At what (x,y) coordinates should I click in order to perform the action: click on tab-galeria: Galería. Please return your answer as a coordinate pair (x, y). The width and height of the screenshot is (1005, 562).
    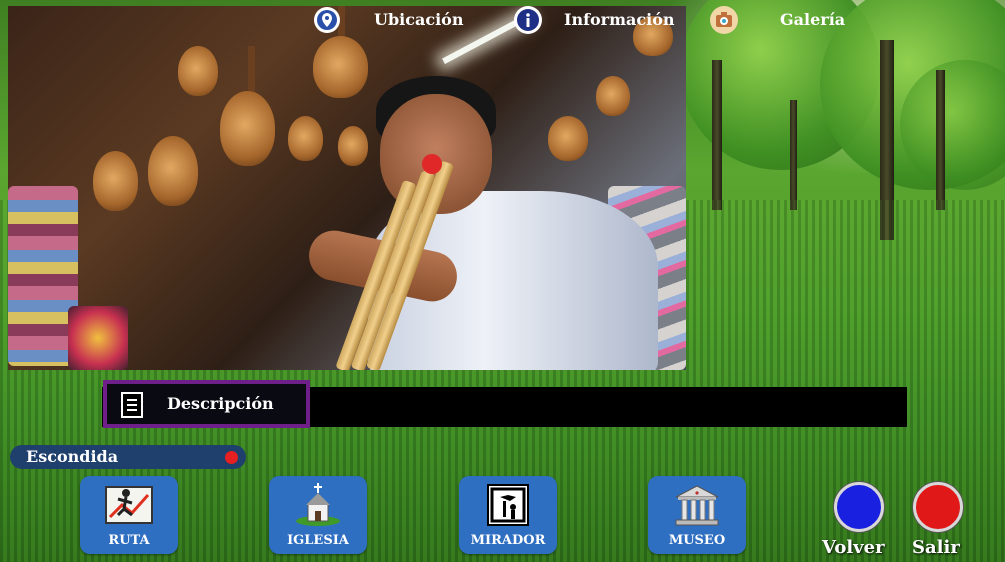
    Looking at the image, I should click on (807, 20).